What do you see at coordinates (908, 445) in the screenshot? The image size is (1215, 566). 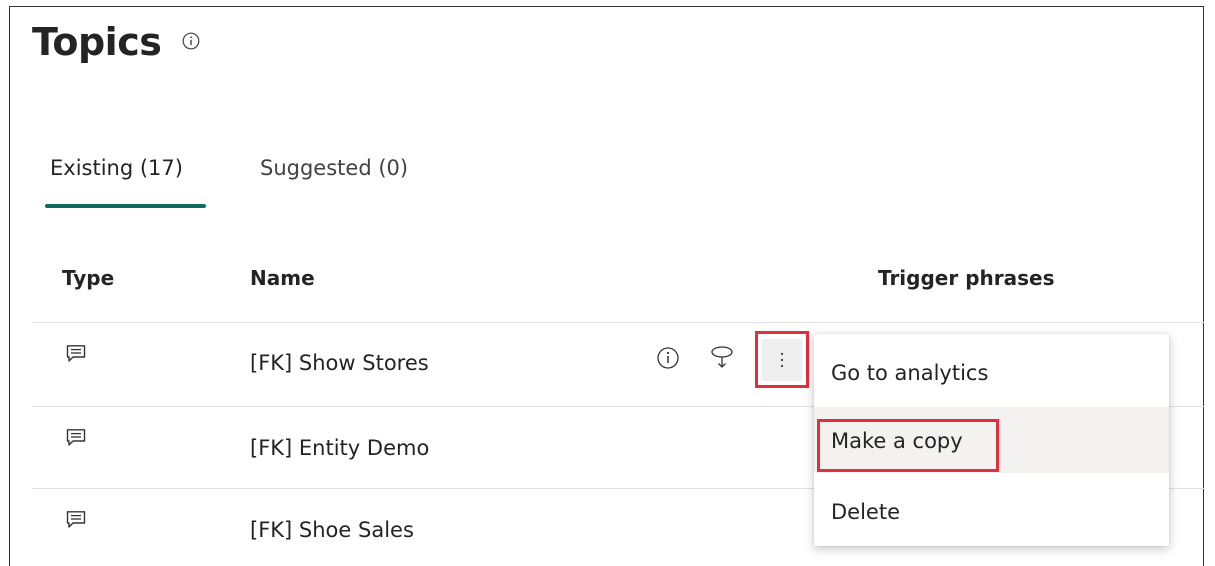 I see `highlight-box` at bounding box center [908, 445].